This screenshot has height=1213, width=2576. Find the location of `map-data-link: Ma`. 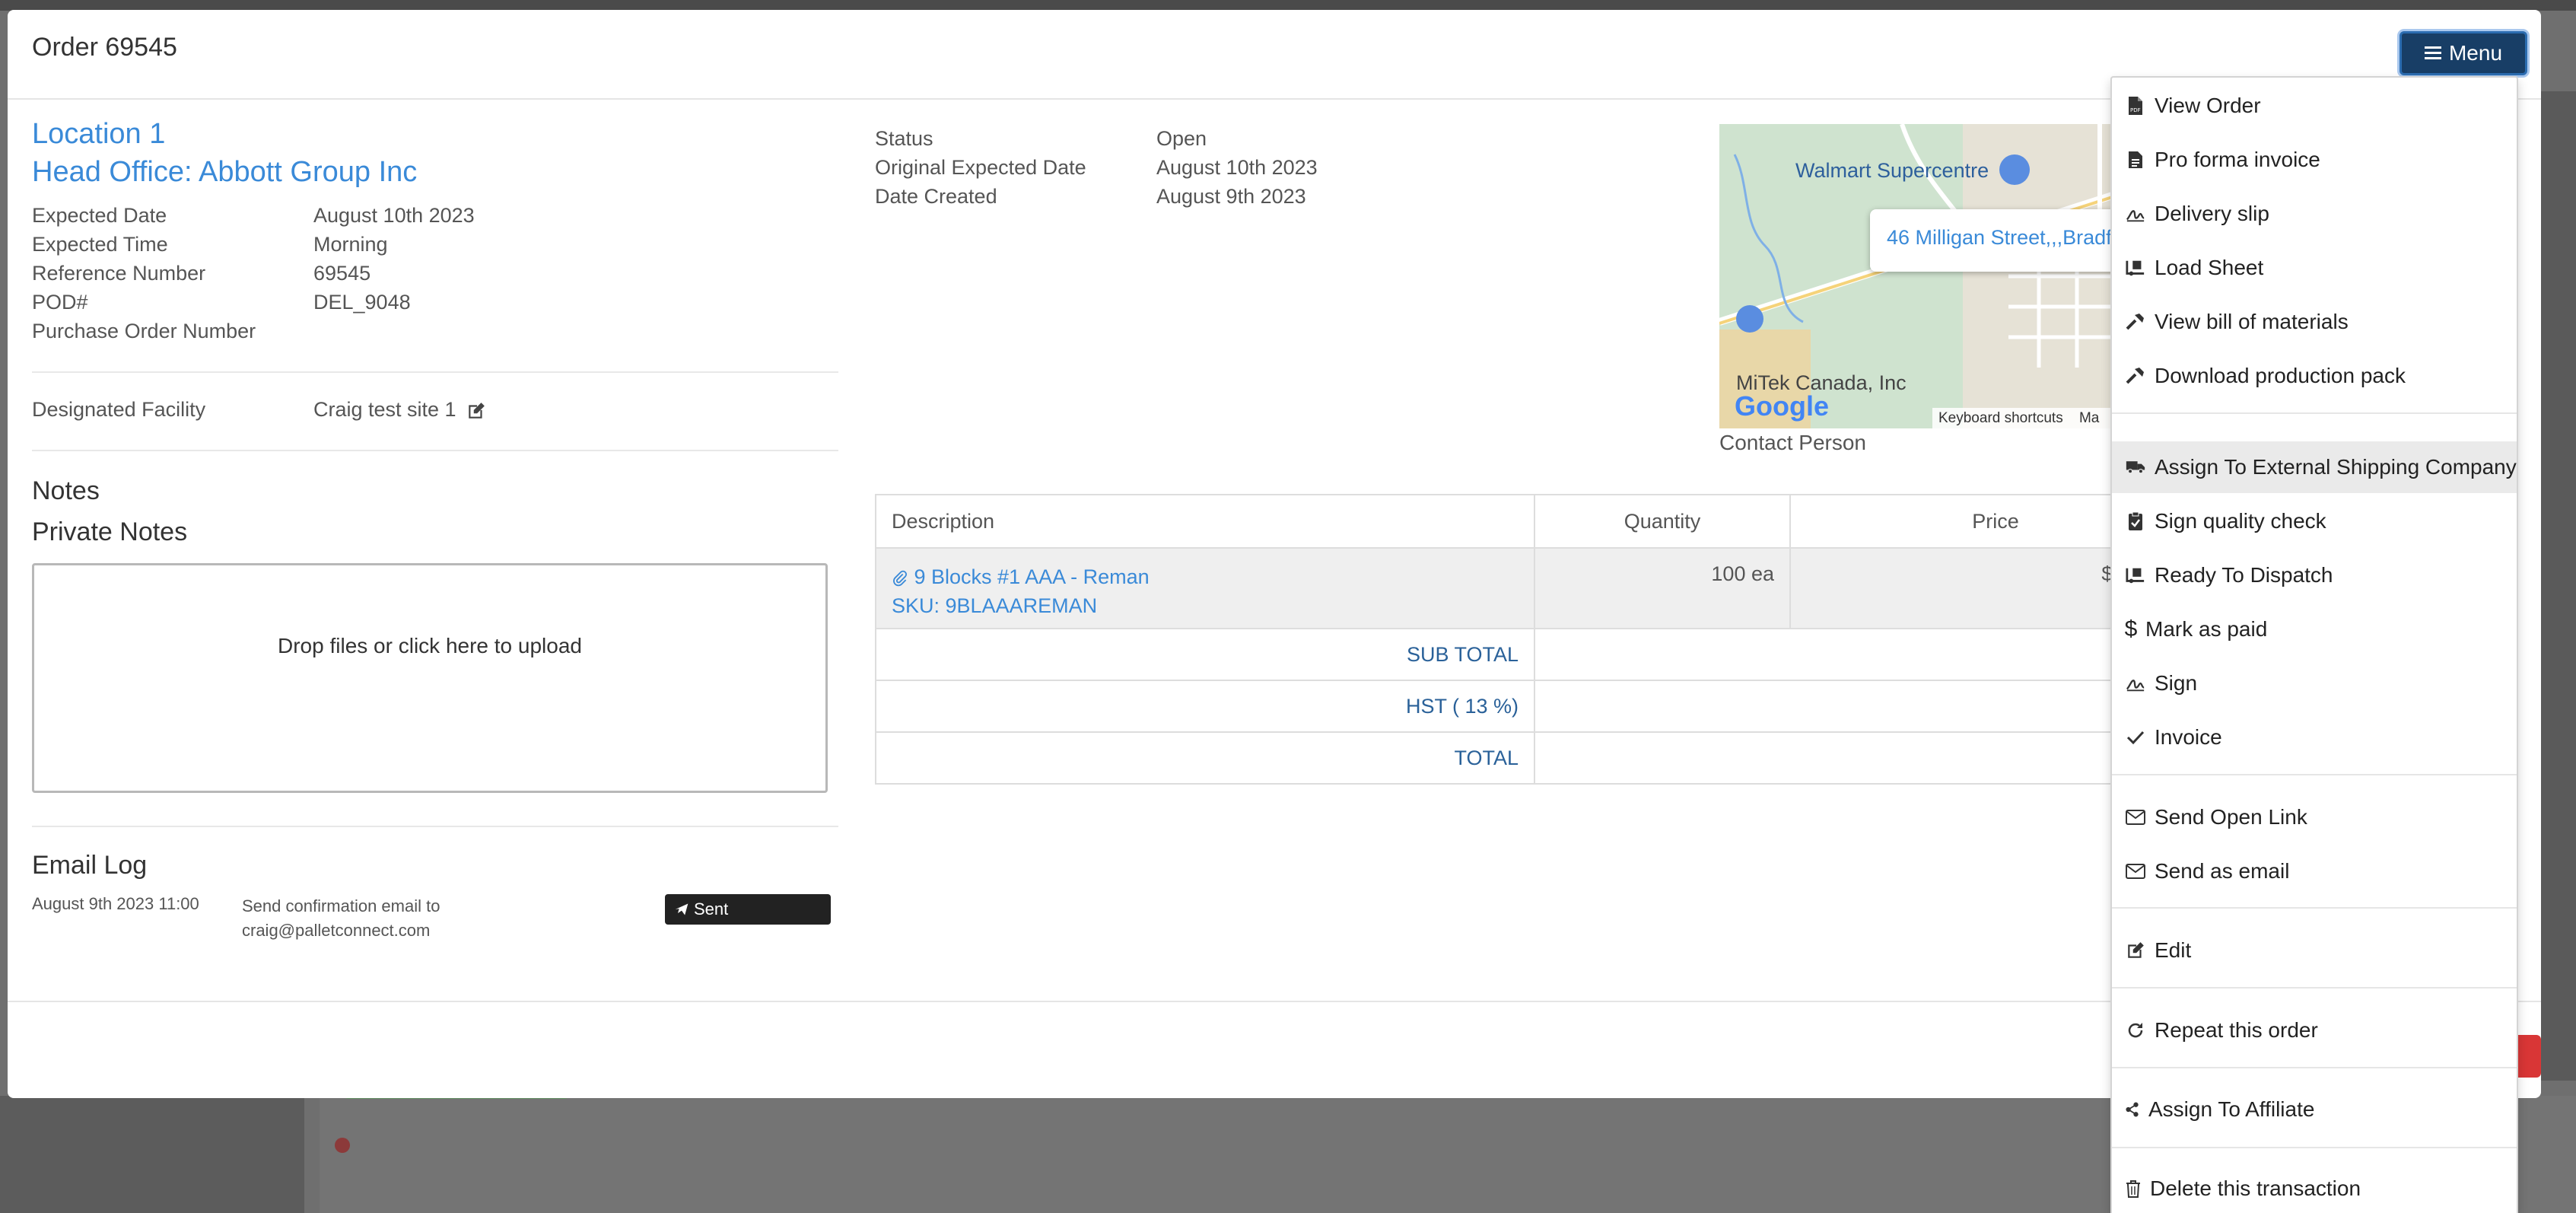

map-data-link: Ma is located at coordinates (2089, 418).